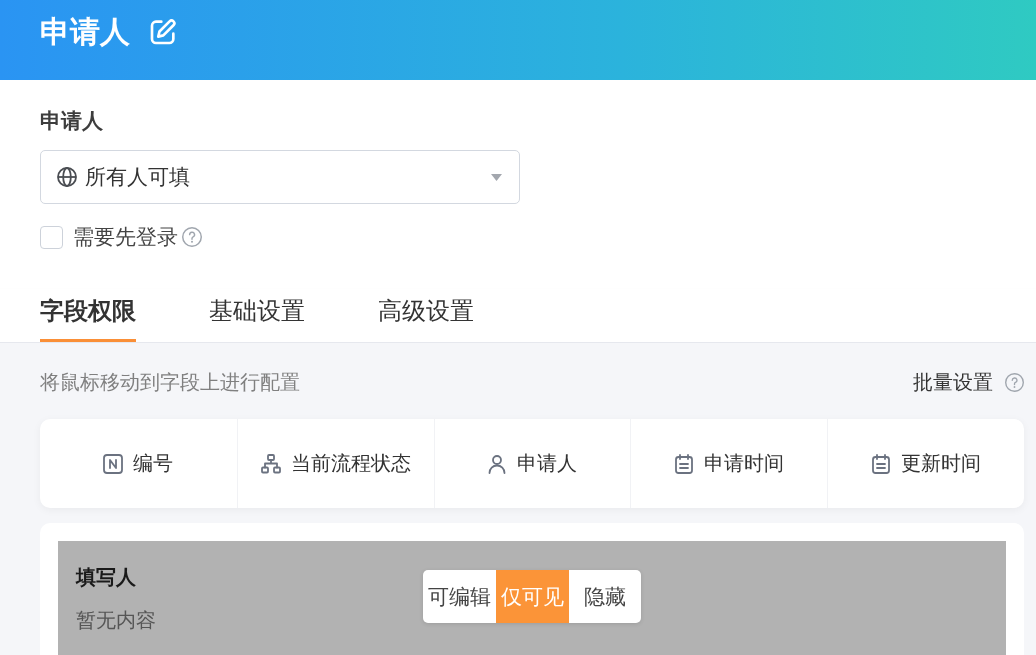  Describe the element at coordinates (497, 463) in the screenshot. I see `person-icon` at that location.